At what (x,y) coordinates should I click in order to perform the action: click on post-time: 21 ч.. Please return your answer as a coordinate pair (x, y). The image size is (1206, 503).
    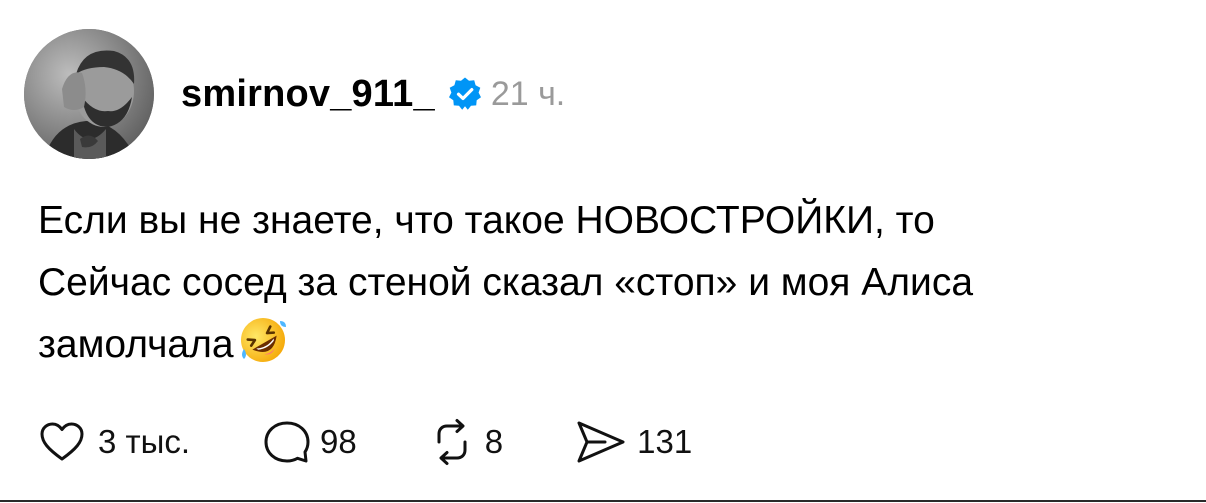
    Looking at the image, I should click on (528, 94).